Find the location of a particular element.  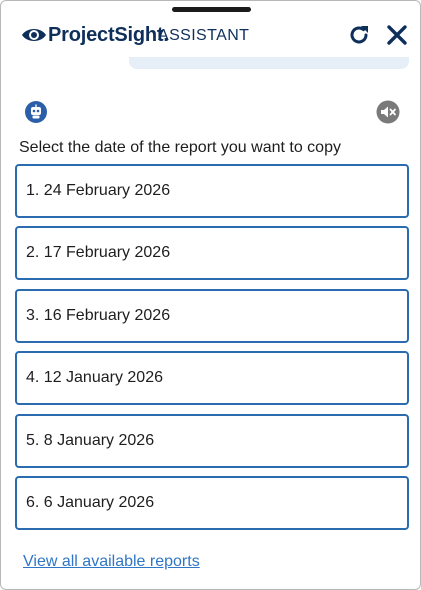

report-option-2: 2. 17 February 2026 is located at coordinates (212, 253).